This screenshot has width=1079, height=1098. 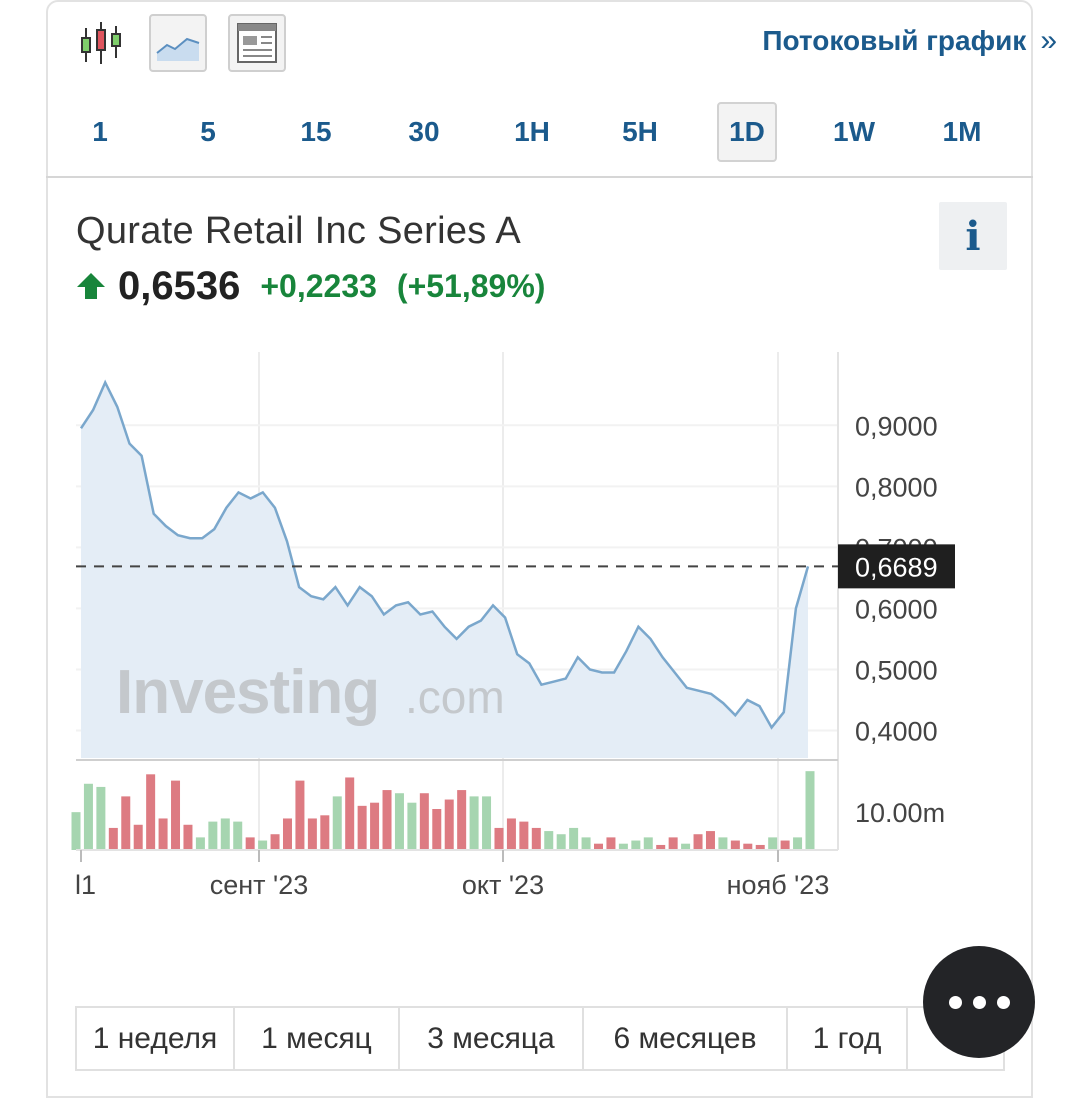 I want to click on range-button: 1 месяц, so click(x=317, y=1038).